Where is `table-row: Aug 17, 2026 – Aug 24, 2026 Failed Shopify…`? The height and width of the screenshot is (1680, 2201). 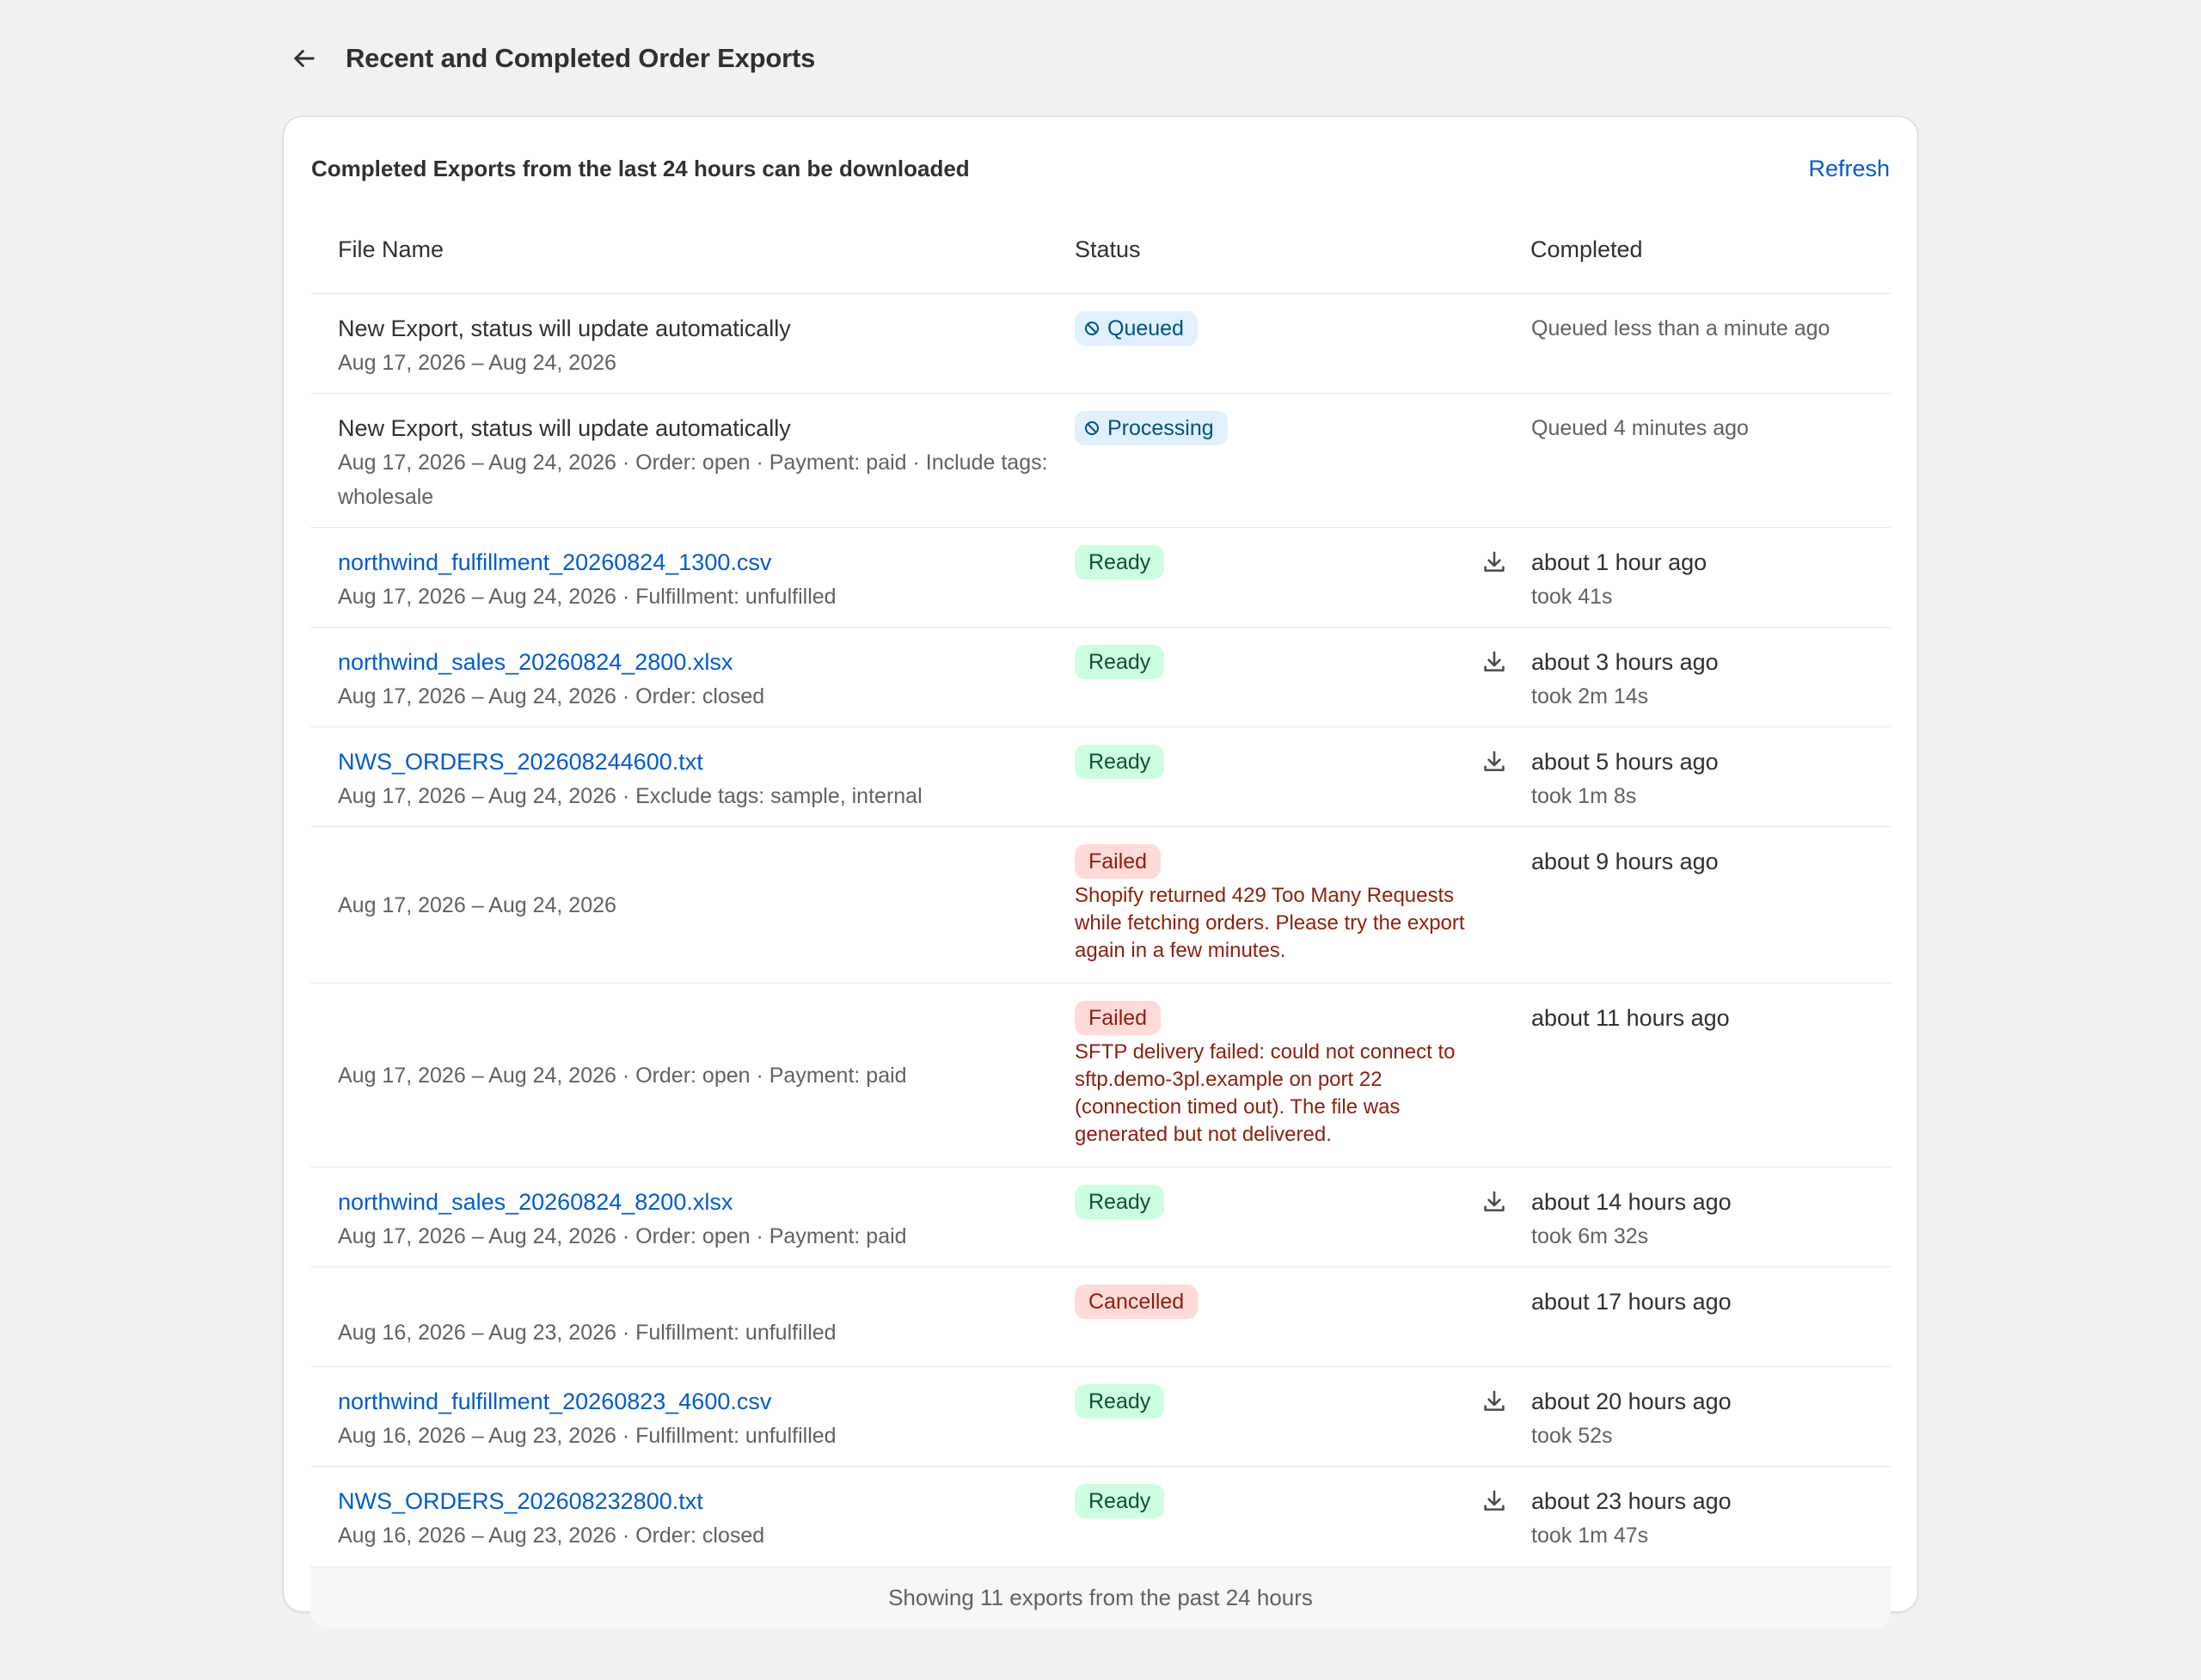
table-row: Aug 17, 2026 – Aug 24, 2026 Failed Shopify… is located at coordinates (1100, 906).